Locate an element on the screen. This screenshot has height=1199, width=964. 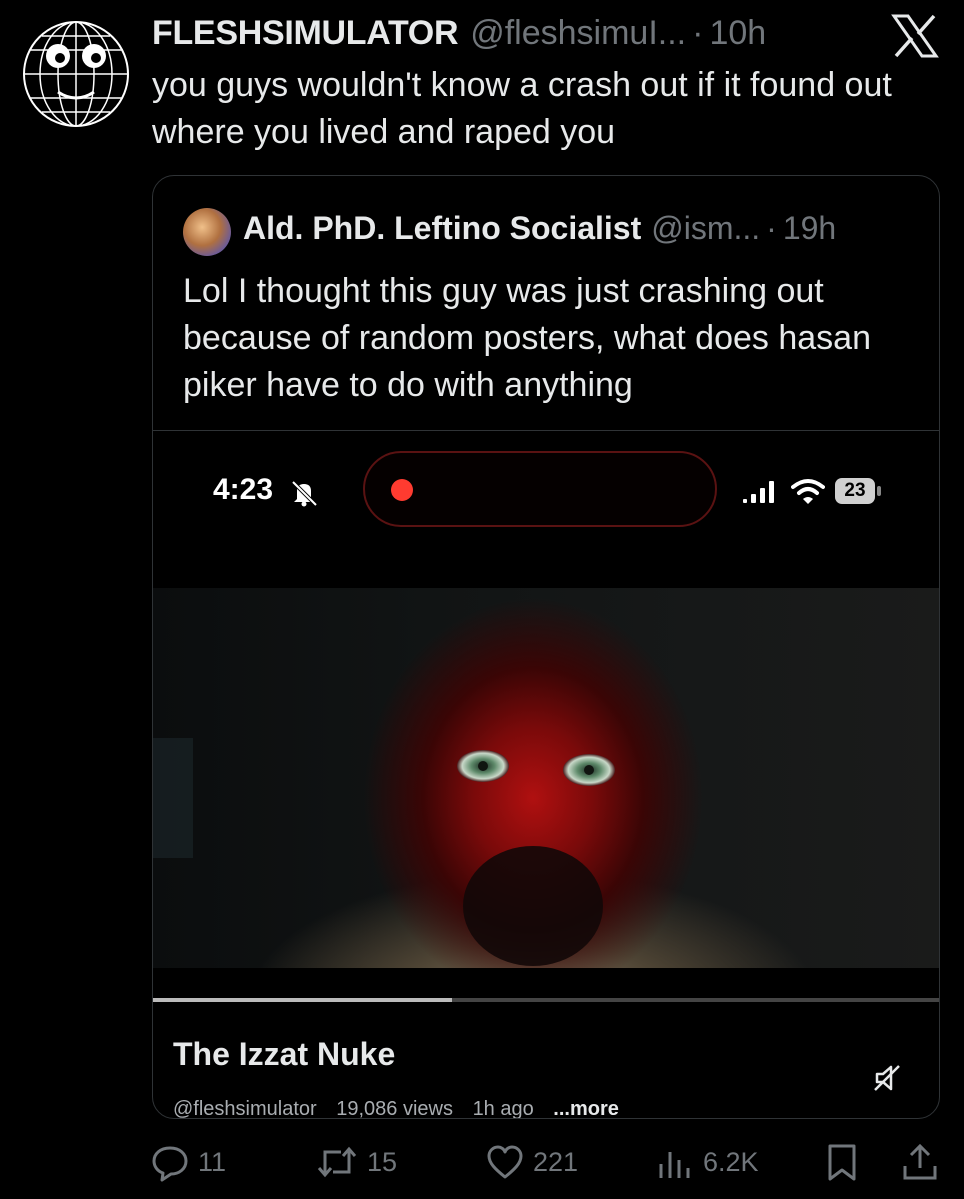
bell-slash-icon is located at coordinates (304, 493).